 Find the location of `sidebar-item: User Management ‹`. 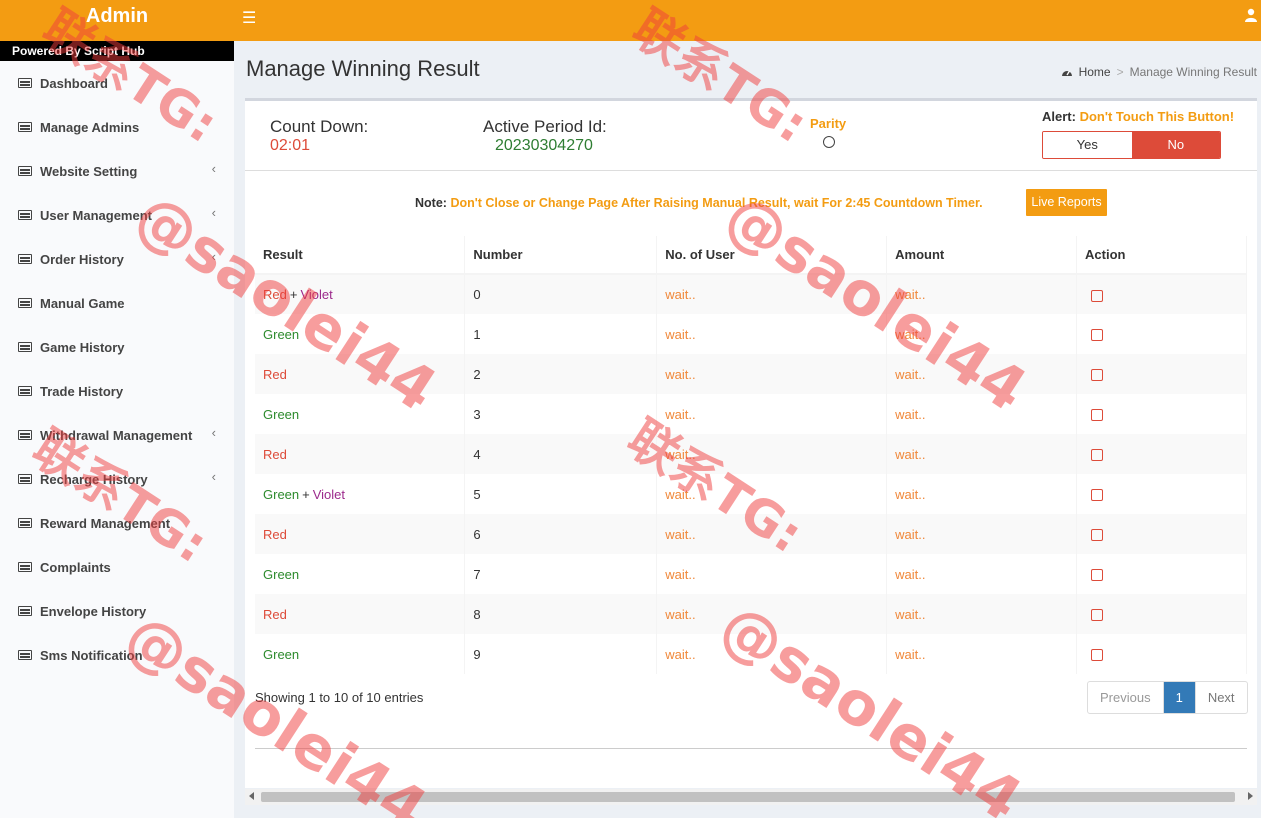

sidebar-item: User Management ‹ is located at coordinates (117, 215).